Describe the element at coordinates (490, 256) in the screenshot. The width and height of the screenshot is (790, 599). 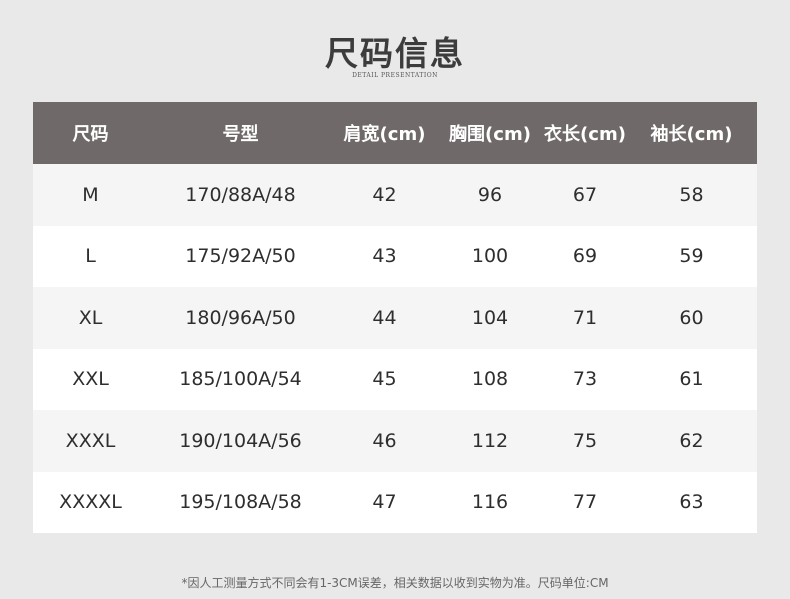
I see `cell-chest: 100` at that location.